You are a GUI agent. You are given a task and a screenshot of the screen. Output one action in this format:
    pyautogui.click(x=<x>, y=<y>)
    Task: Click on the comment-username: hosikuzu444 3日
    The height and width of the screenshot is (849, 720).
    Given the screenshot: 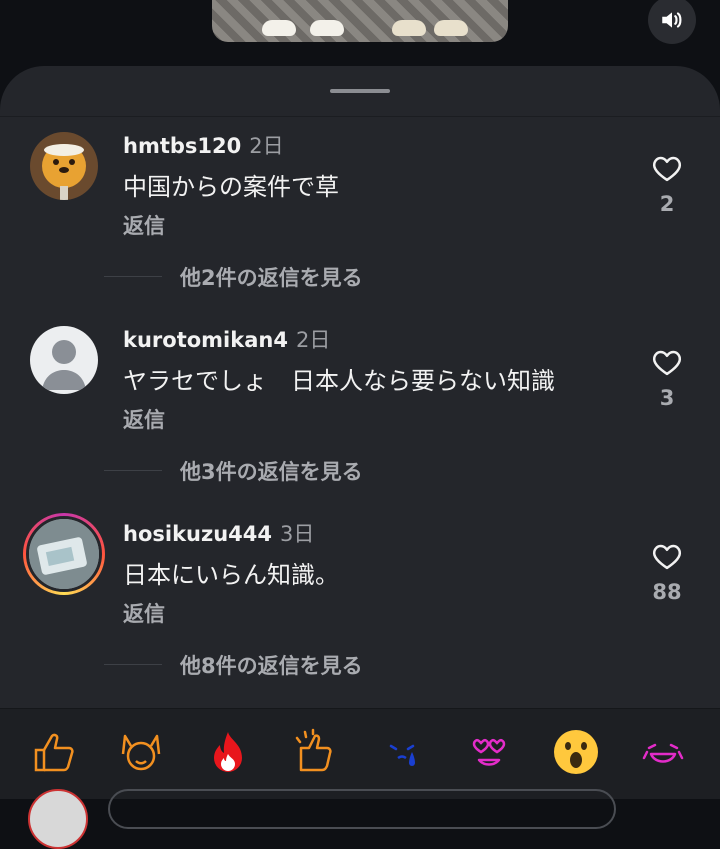 What is the action you would take?
    pyautogui.click(x=218, y=533)
    